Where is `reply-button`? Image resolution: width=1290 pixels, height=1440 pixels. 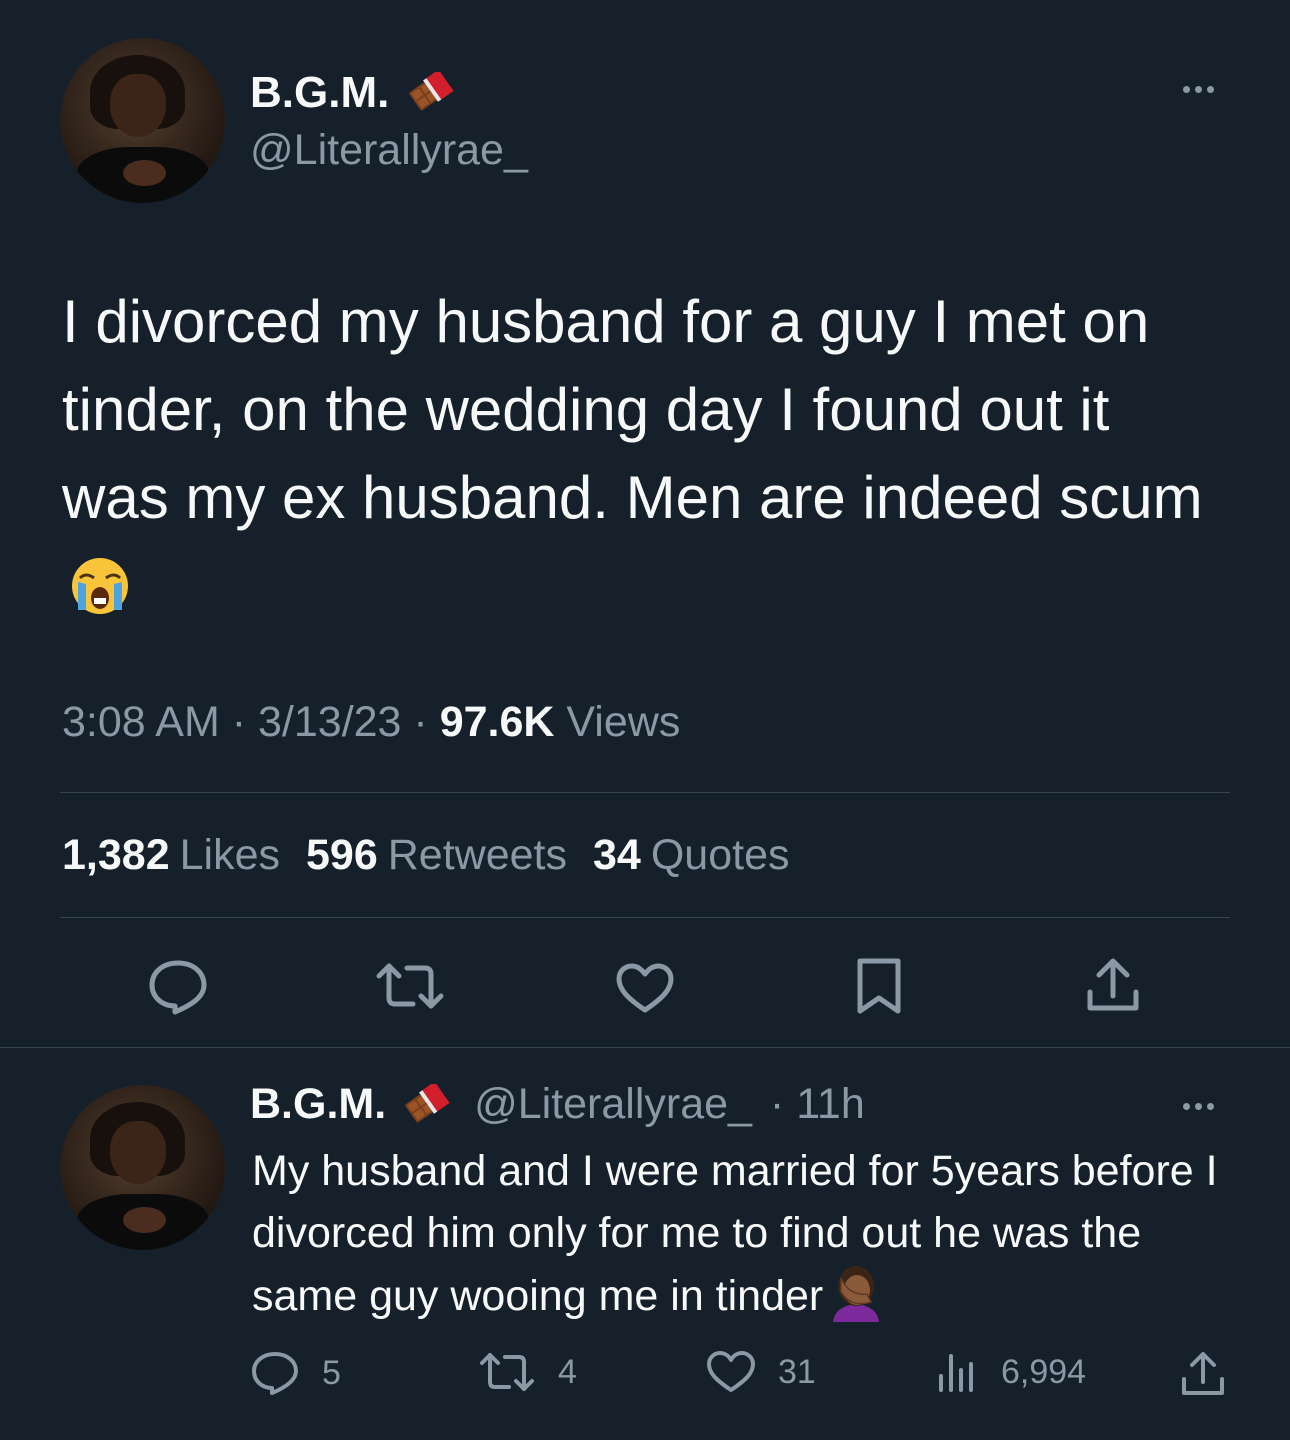
reply-button is located at coordinates (178, 987).